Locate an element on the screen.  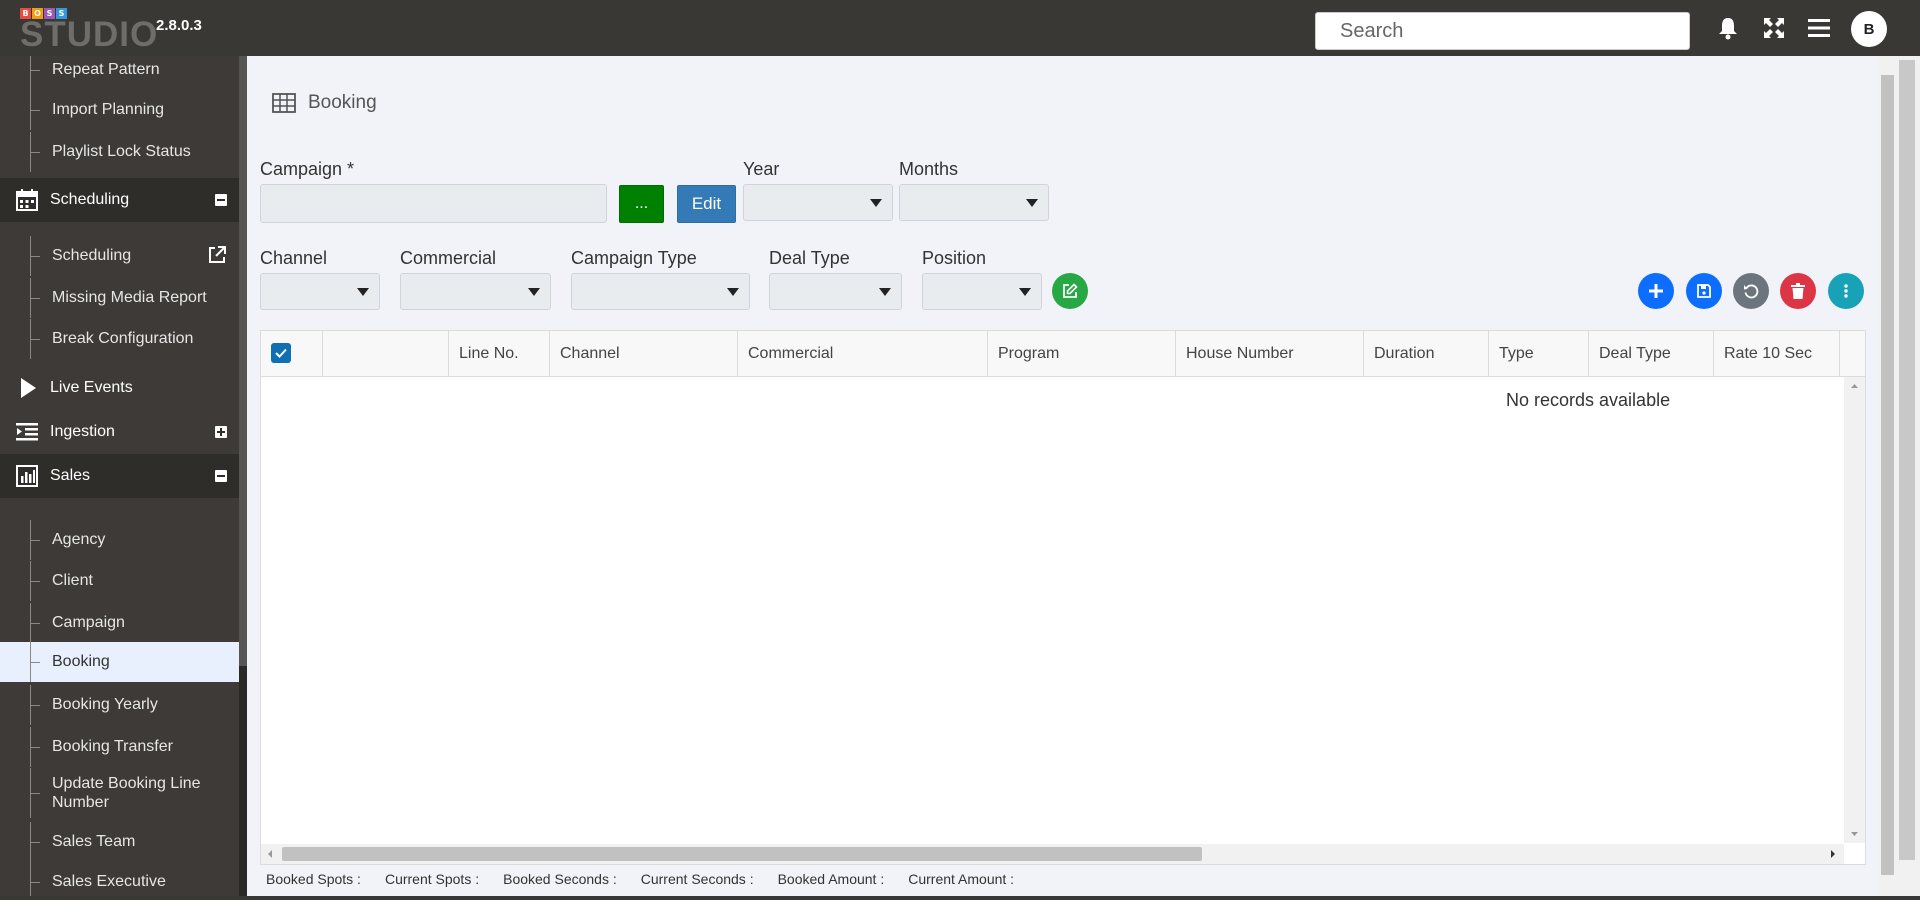
column-header-actions is located at coordinates (385, 354).